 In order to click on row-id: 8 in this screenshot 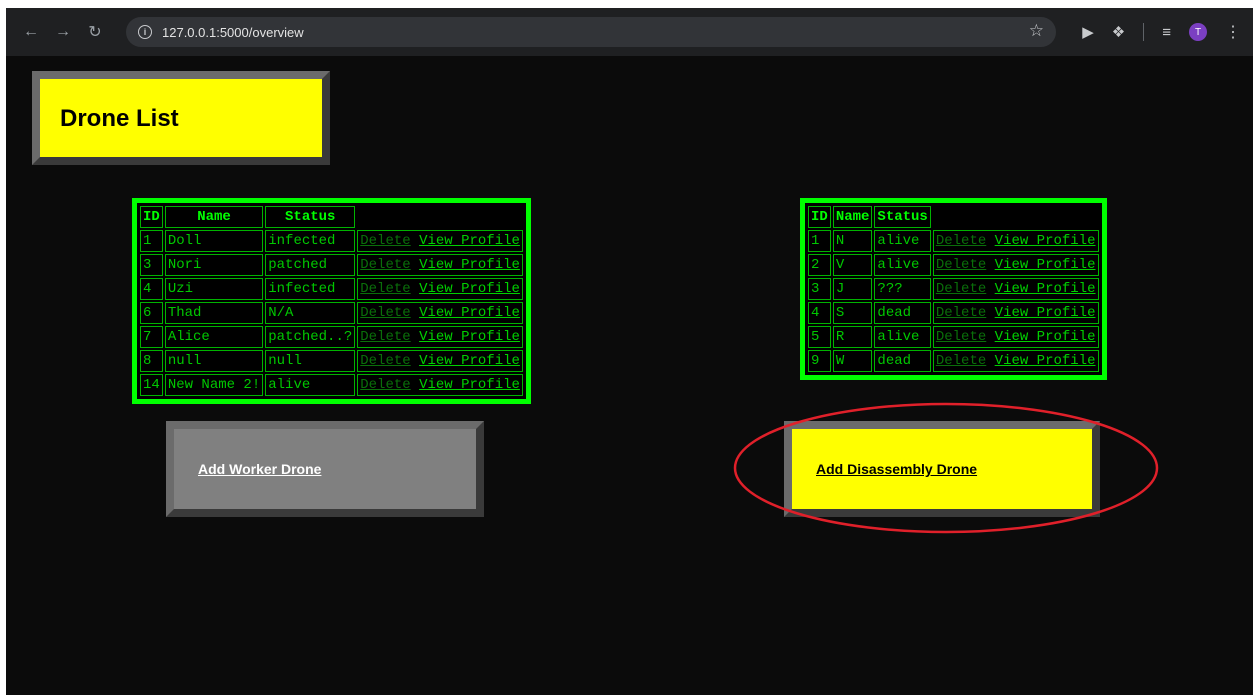, I will do `click(151, 361)`.